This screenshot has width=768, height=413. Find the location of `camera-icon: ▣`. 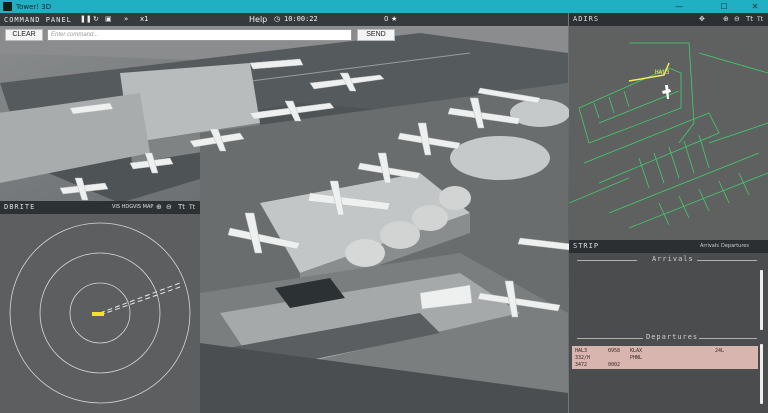

camera-icon: ▣ is located at coordinates (108, 19).